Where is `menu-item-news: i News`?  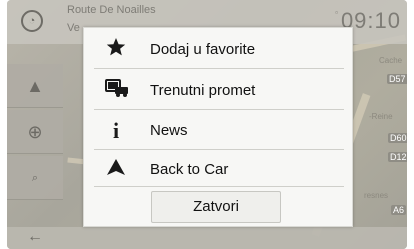
menu-item-news: i News is located at coordinates (219, 130).